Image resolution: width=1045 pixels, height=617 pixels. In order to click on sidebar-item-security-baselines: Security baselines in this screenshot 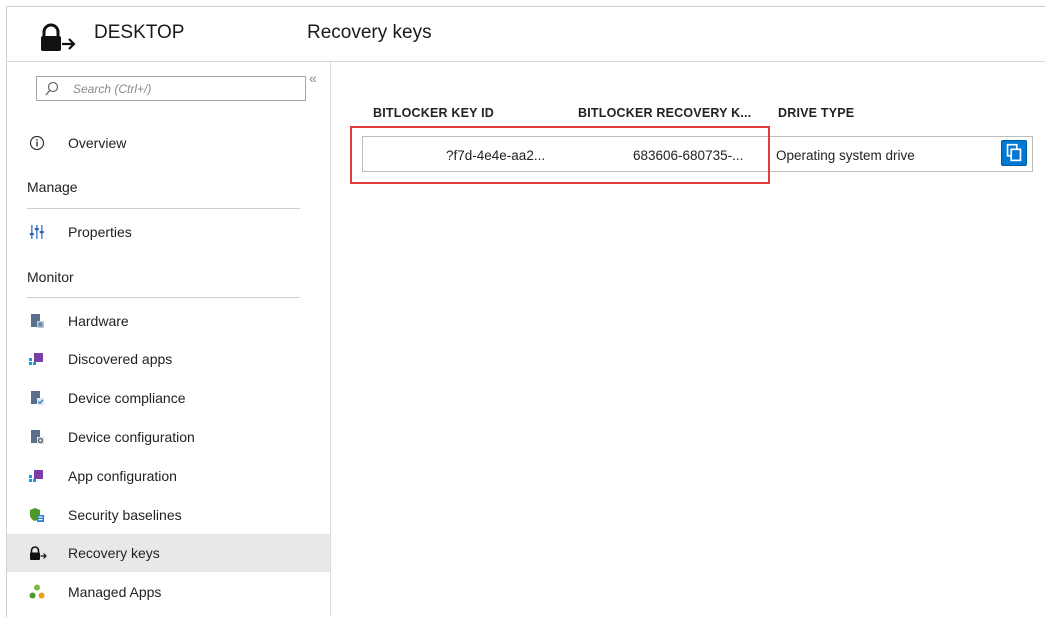, I will do `click(168, 515)`.